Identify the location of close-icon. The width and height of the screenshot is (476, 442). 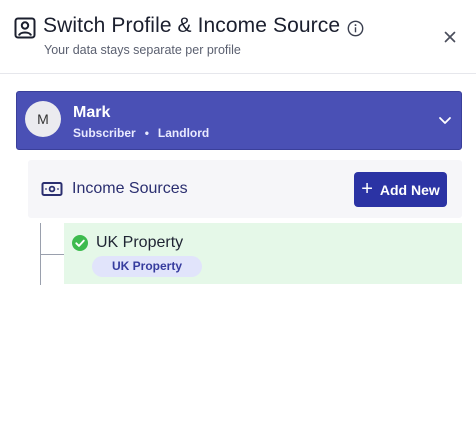
(450, 37).